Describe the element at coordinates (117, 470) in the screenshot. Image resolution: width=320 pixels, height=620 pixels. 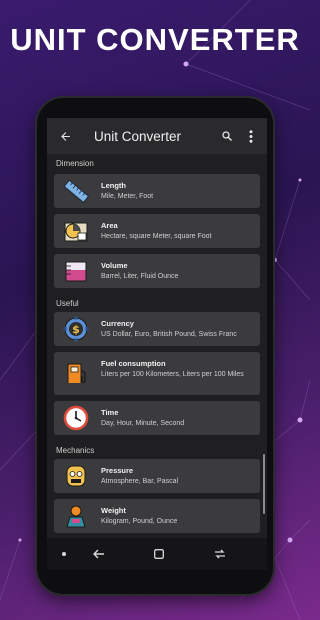
I see `item-name: Pressure` at that location.